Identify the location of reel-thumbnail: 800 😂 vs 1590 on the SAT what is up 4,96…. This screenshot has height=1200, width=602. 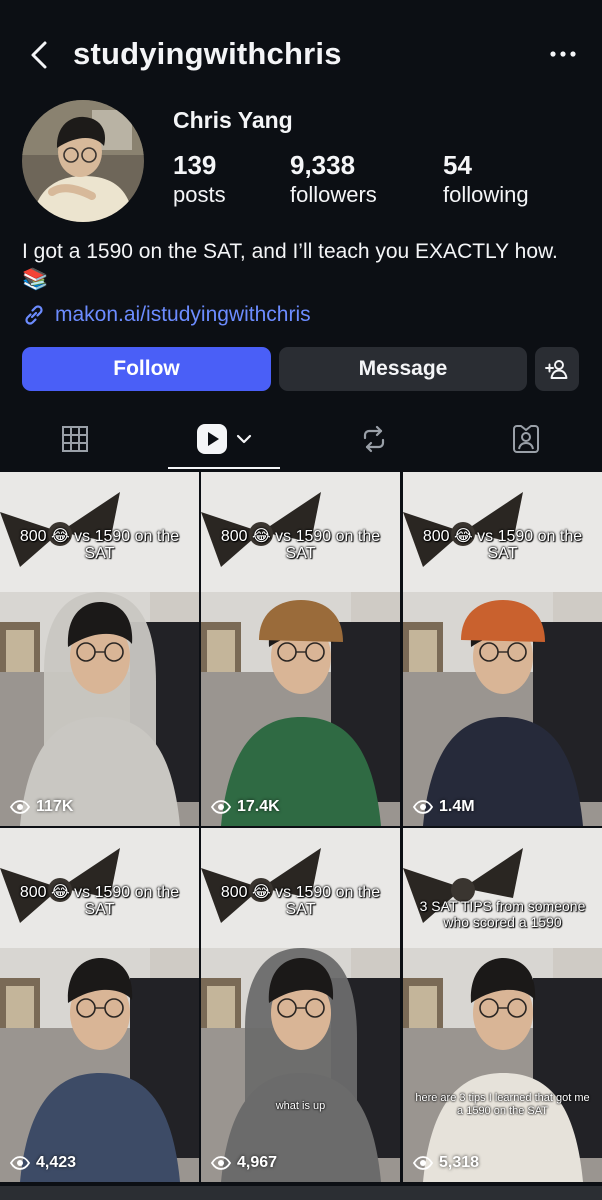
(300, 1005).